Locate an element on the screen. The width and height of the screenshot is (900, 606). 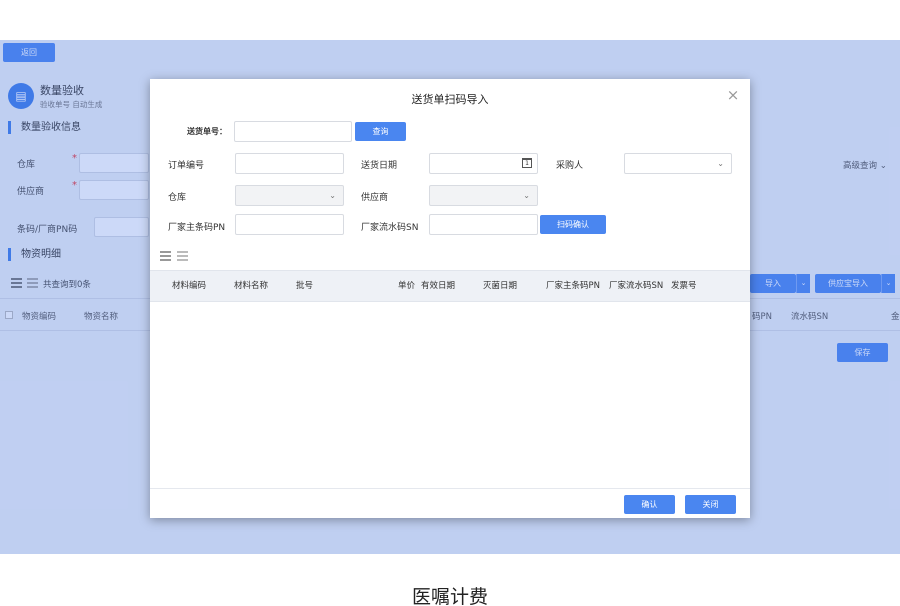
footer-divider is located at coordinates (450, 488).